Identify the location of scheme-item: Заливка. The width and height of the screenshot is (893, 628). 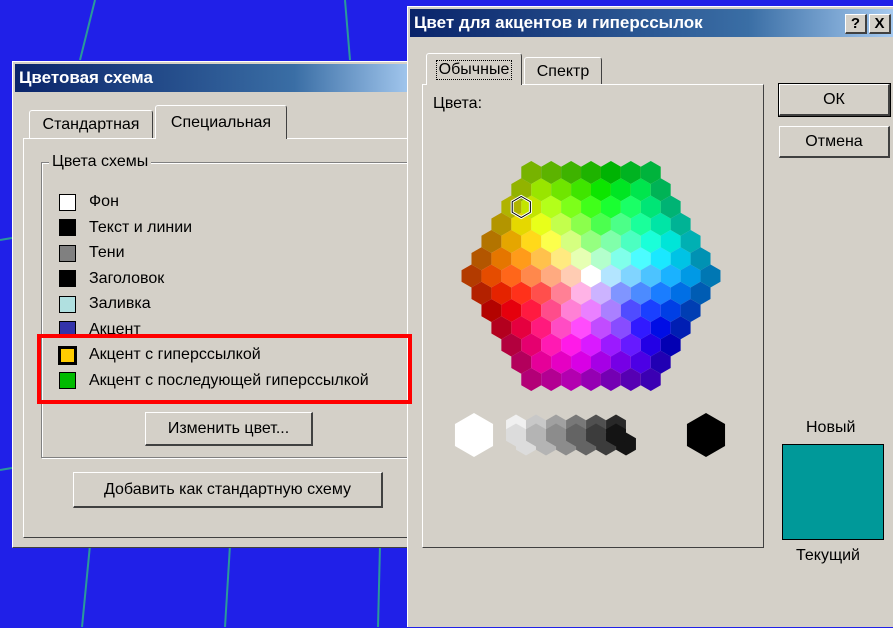
(105, 304).